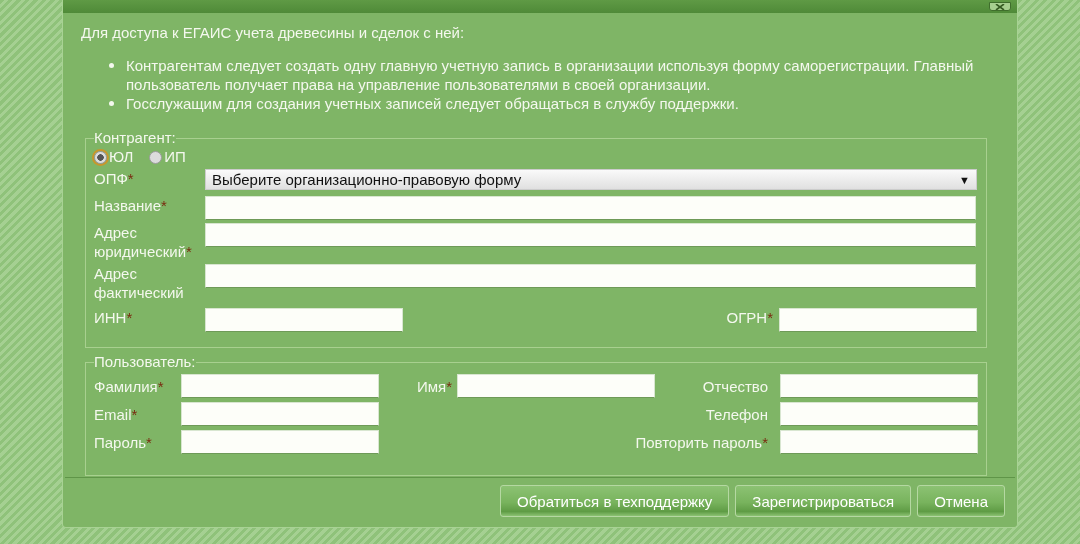  What do you see at coordinates (615, 501) in the screenshot?
I see `dialog-button: Обратиться в техподдержку` at bounding box center [615, 501].